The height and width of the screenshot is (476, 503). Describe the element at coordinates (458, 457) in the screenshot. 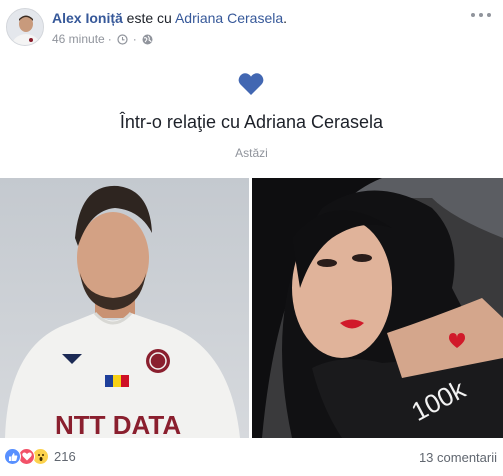

I see `comments-count-link: 13 comentarii` at that location.